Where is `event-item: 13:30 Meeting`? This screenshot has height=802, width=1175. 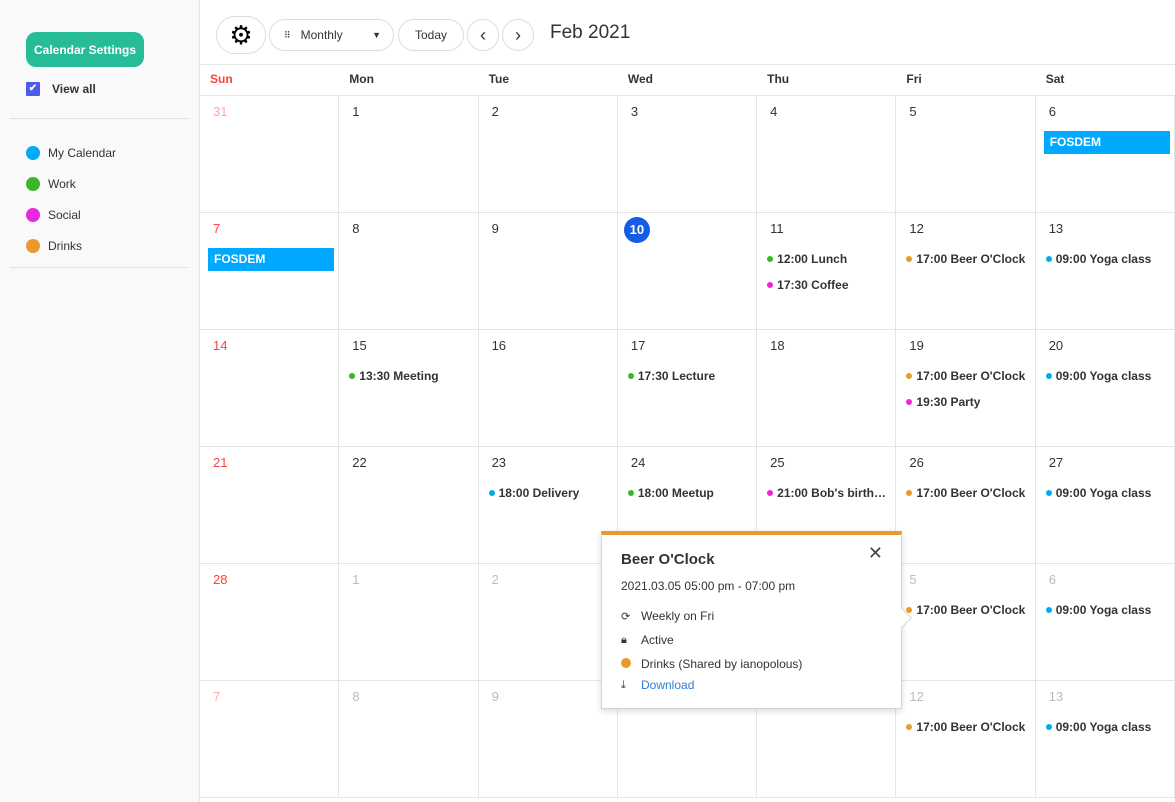 event-item: 13:30 Meeting is located at coordinates (410, 376).